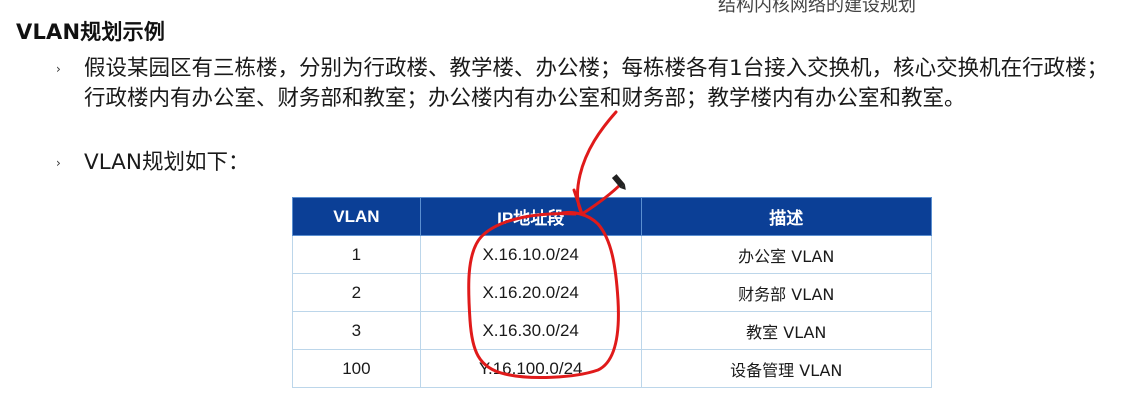 This screenshot has height=404, width=1134. What do you see at coordinates (530, 292) in the screenshot?
I see `cell-ip-range: X.16.20.0/24` at bounding box center [530, 292].